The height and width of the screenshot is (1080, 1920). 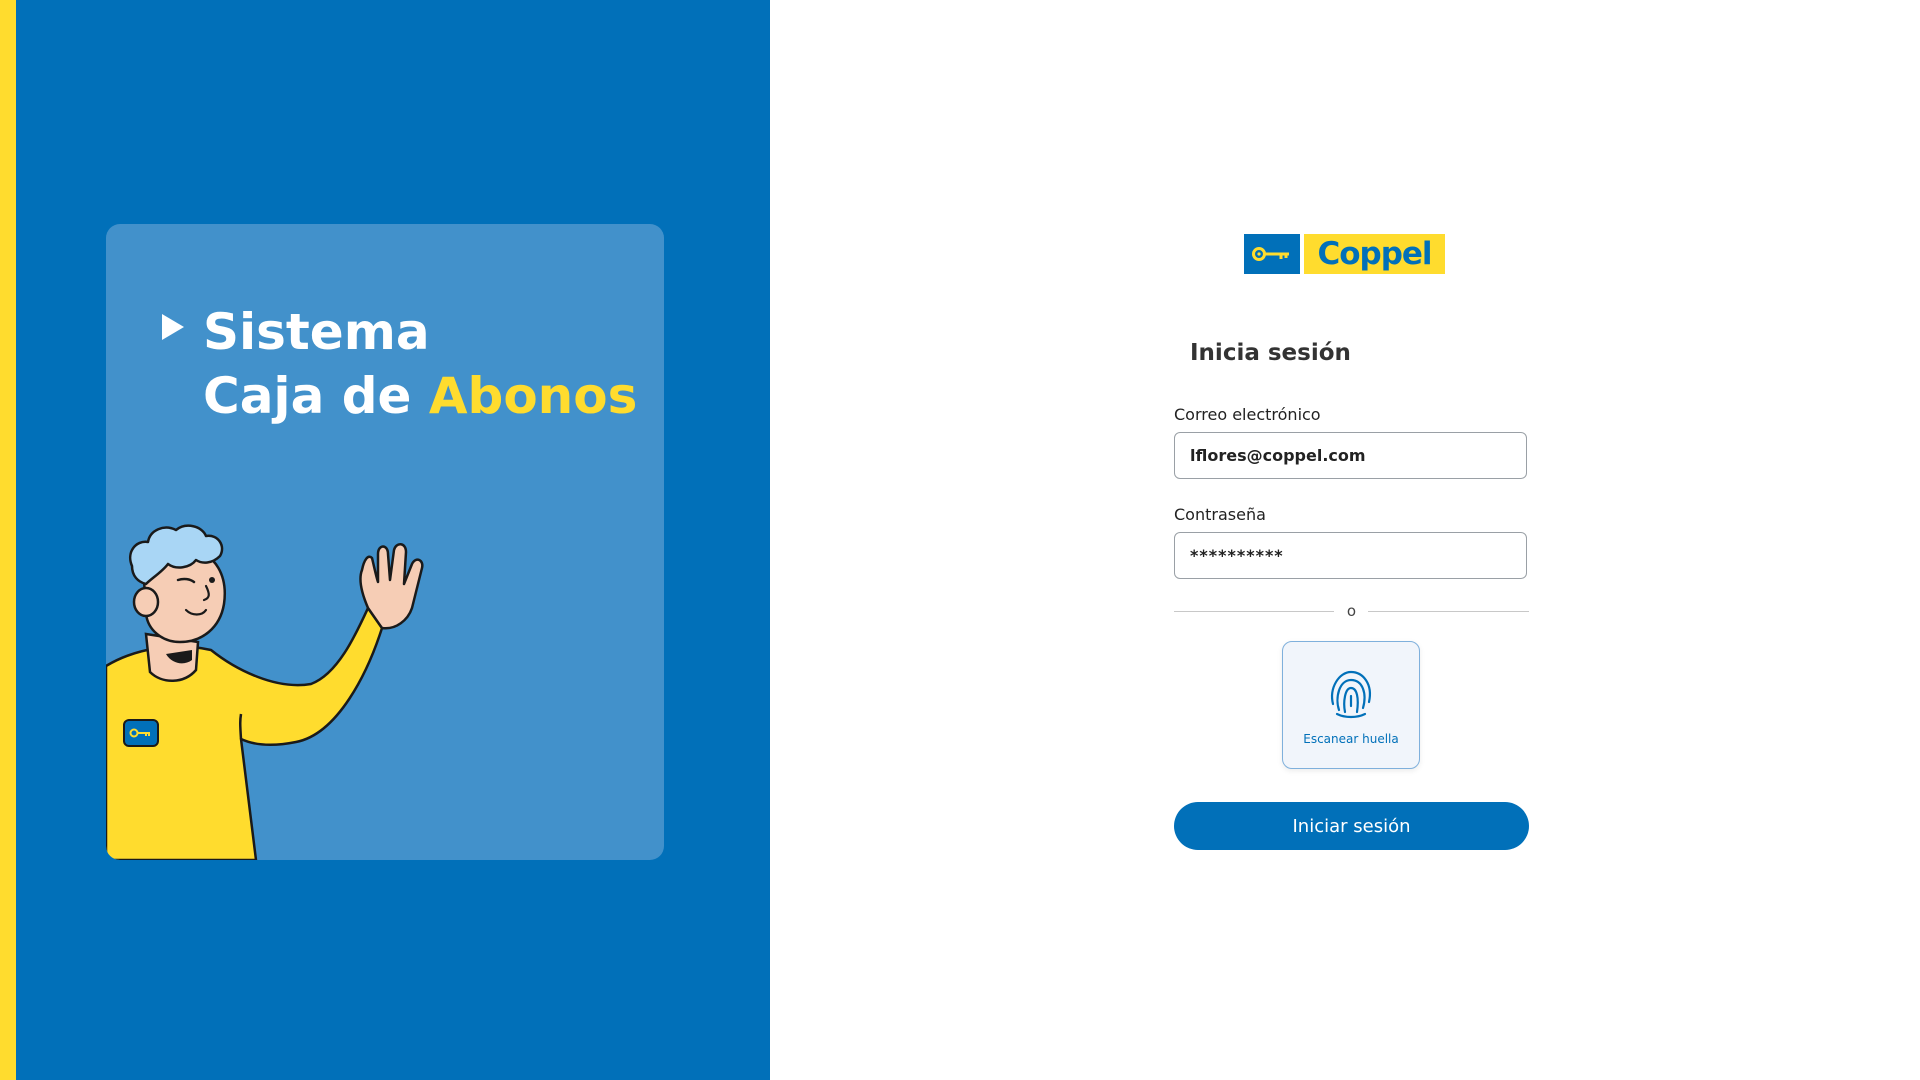 What do you see at coordinates (1247, 414) in the screenshot?
I see `email-label: Correo electrónico` at bounding box center [1247, 414].